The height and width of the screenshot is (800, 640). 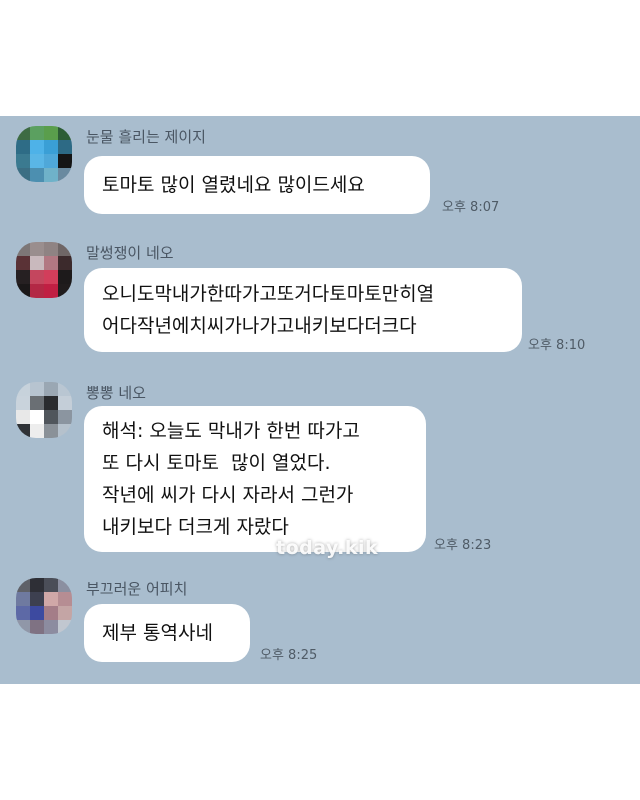 I want to click on message-bubble: 제부 통역사네, so click(x=167, y=633).